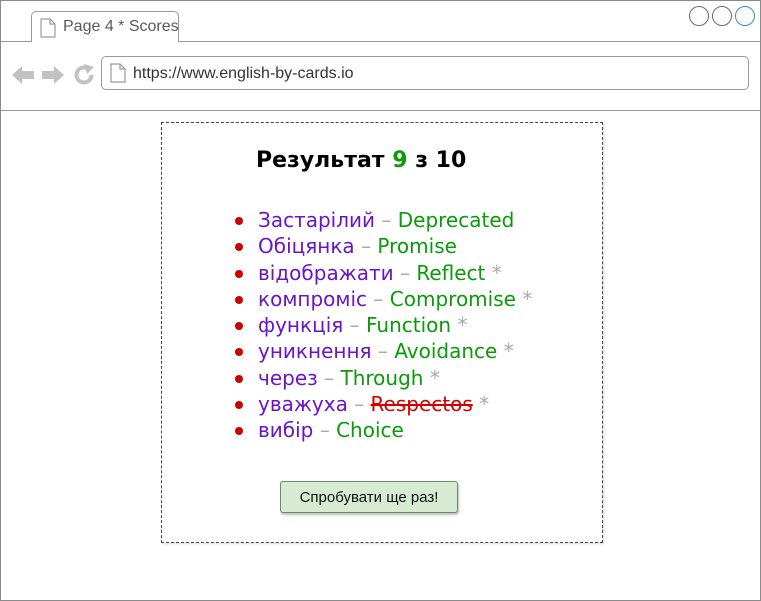 The height and width of the screenshot is (601, 761). Describe the element at coordinates (452, 298) in the screenshot. I see `word-english: Compromise` at that location.